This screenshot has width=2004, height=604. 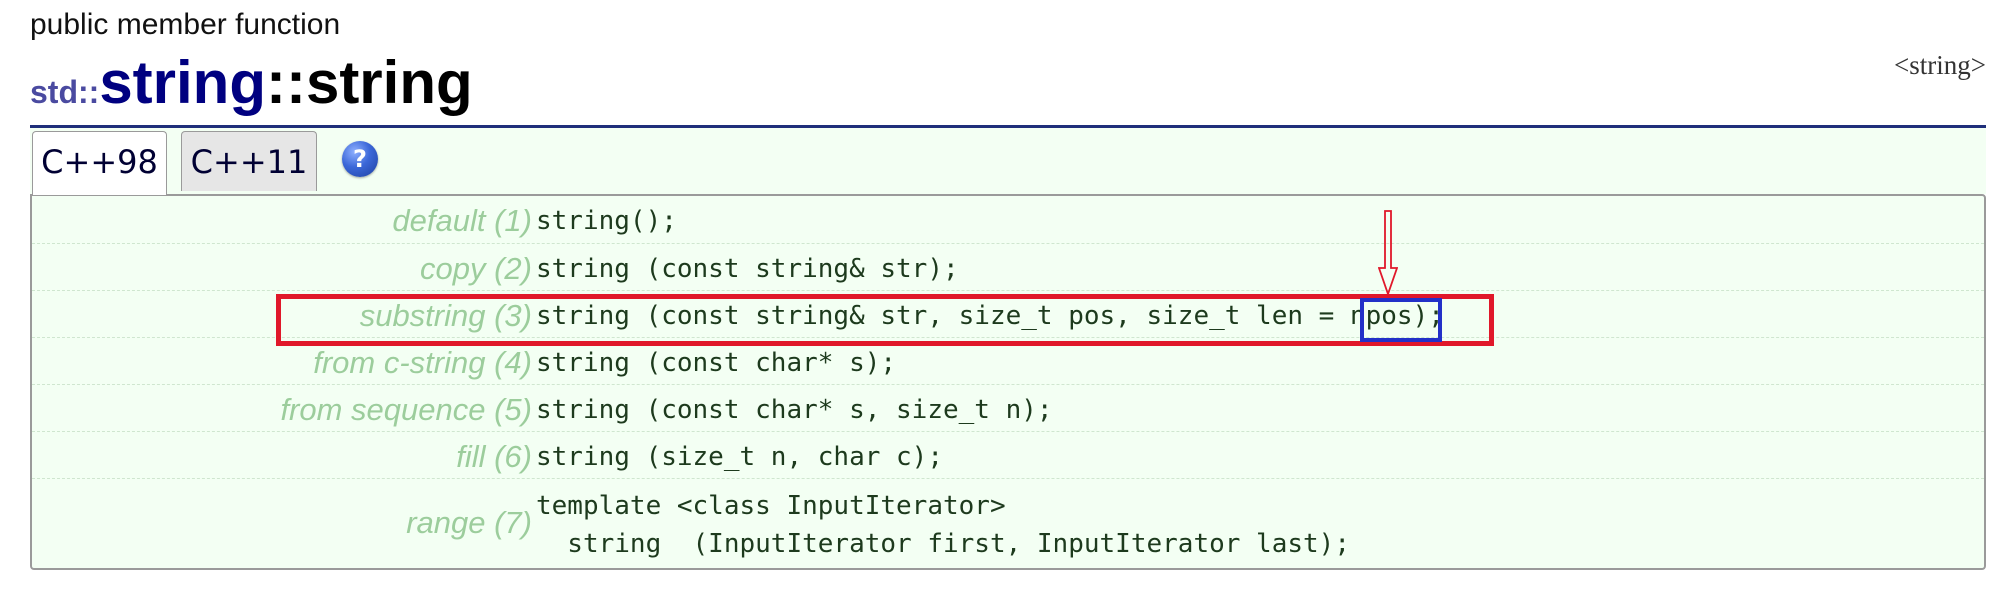 I want to click on highlight-box-npos, so click(x=1401, y=320).